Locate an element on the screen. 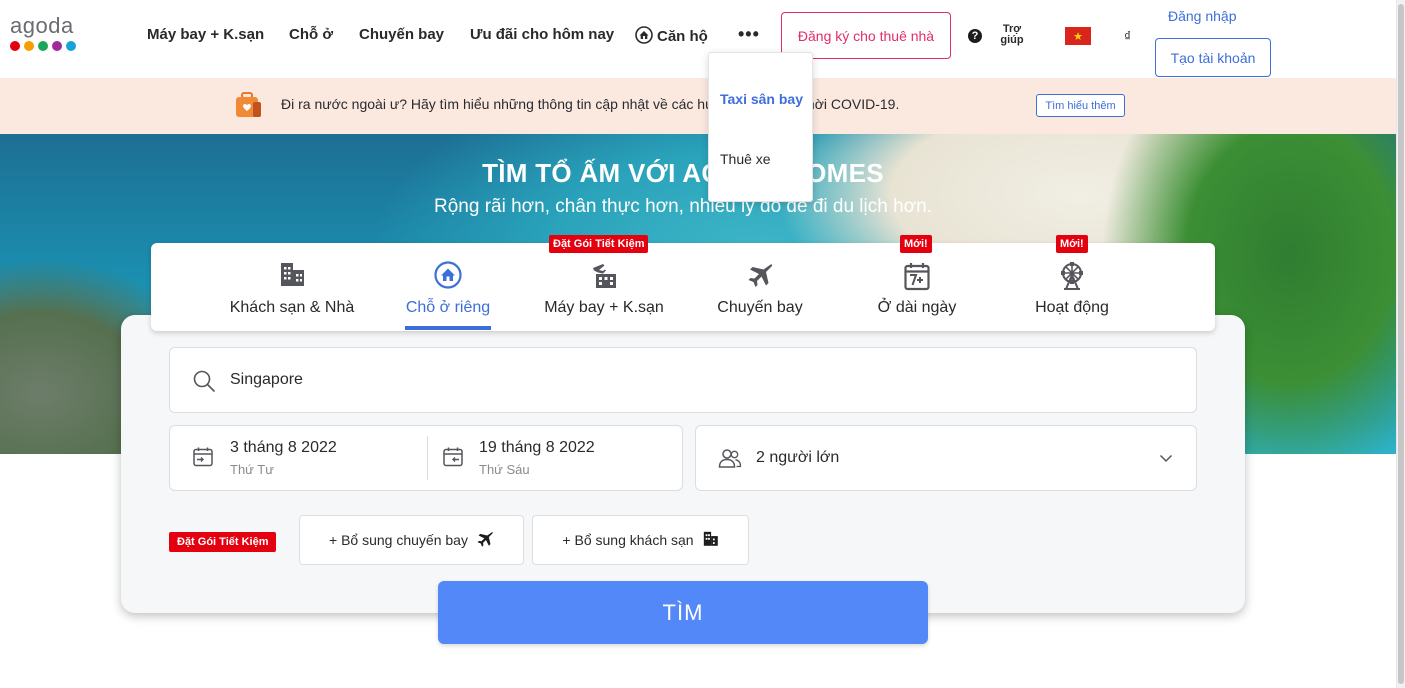  add-hotel-label: + Bổ sung khách sạn is located at coordinates (628, 540).